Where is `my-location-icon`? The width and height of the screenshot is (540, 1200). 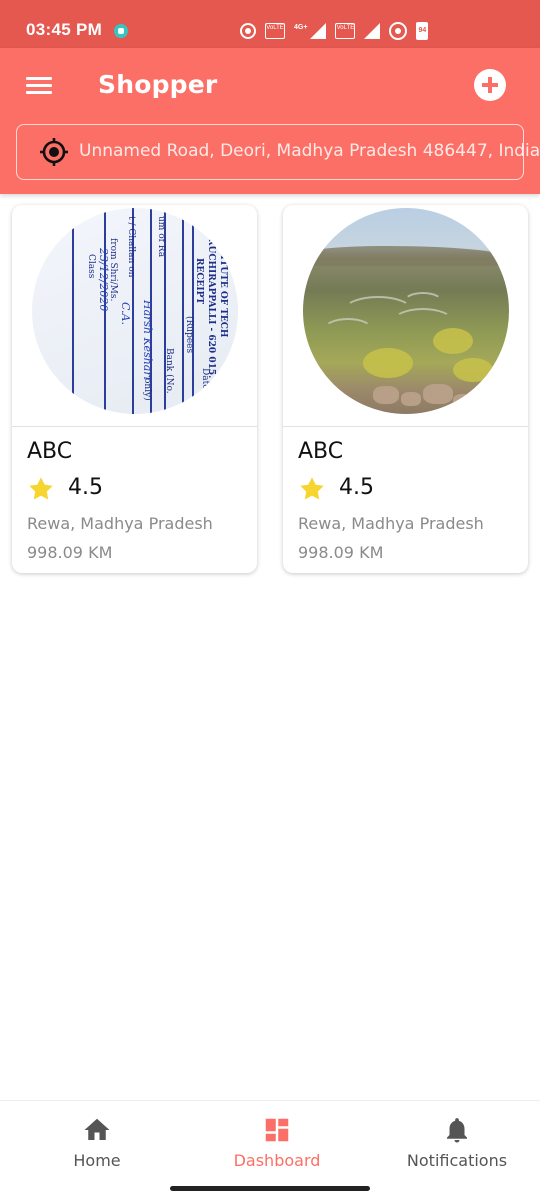
my-location-icon is located at coordinates (54, 152).